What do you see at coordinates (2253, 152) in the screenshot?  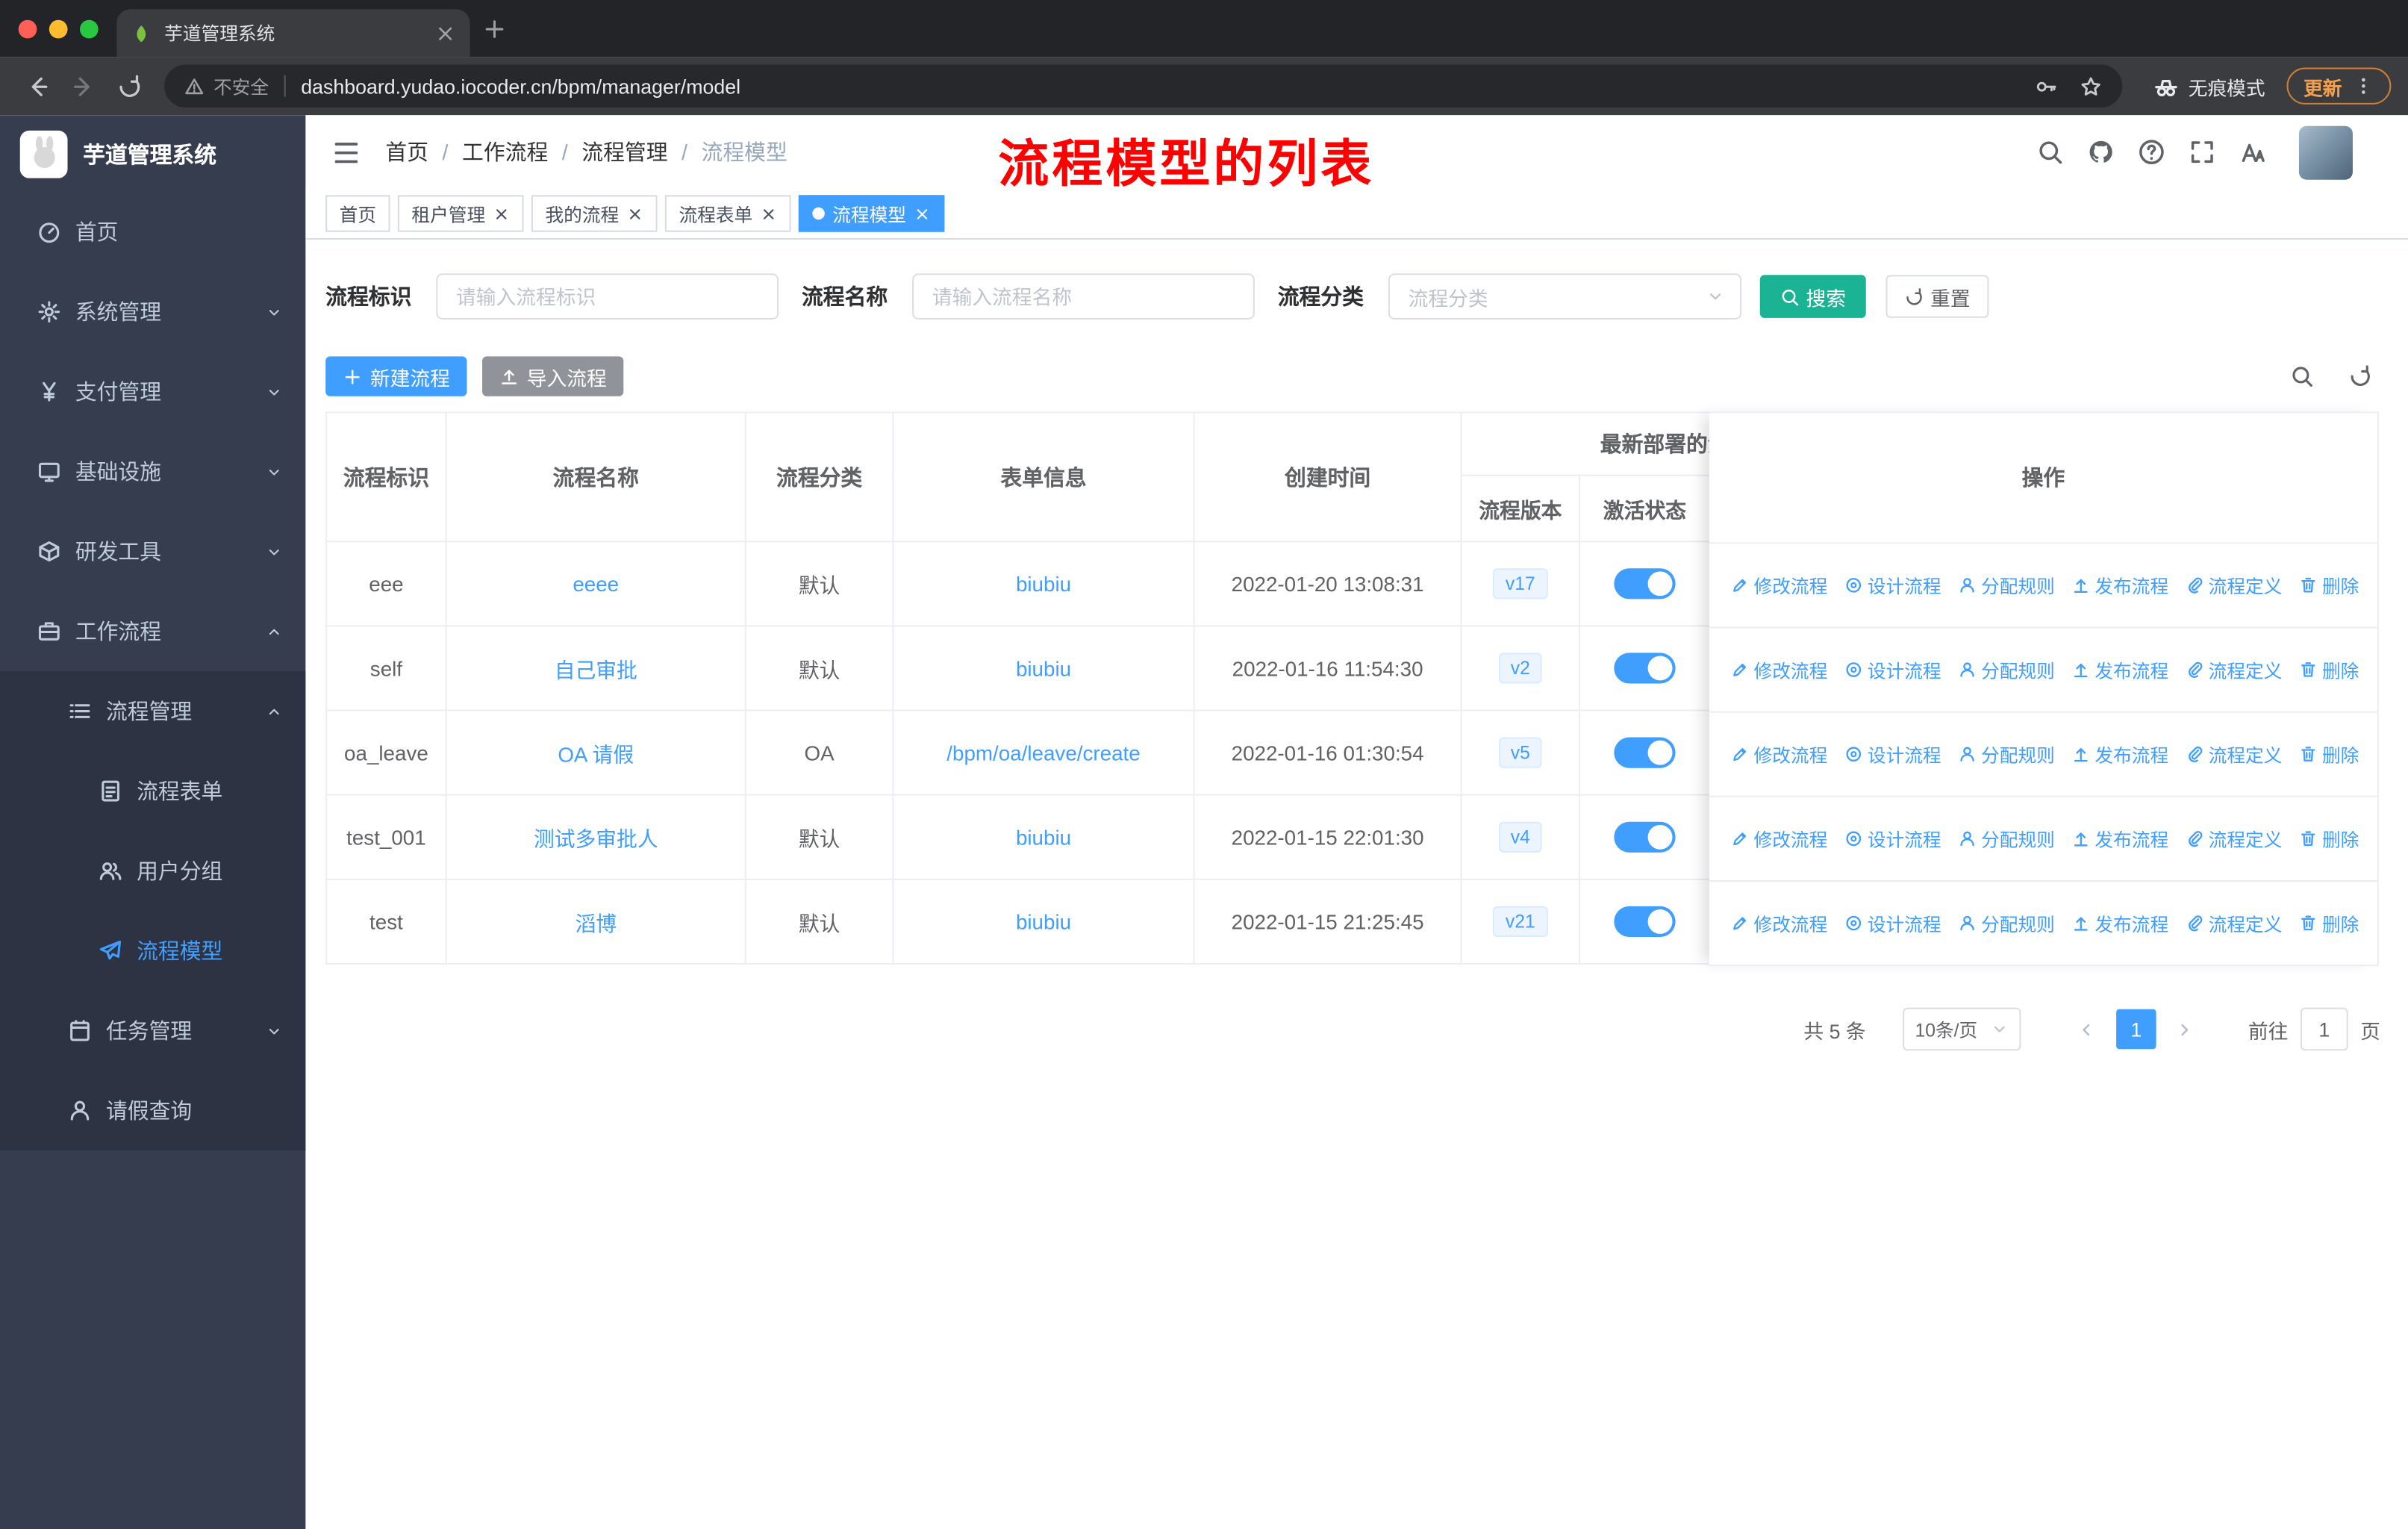 I see `font-size-icon` at bounding box center [2253, 152].